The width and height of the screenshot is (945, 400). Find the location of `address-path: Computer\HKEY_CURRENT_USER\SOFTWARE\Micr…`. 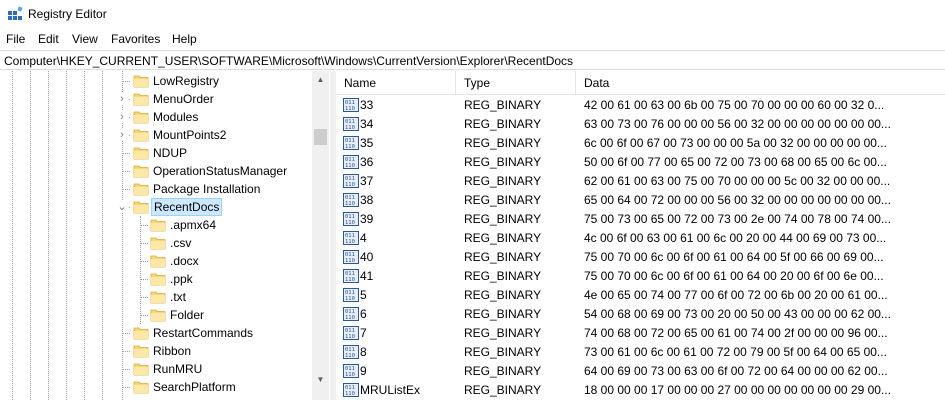

address-path: Computer\HKEY_CURRENT_USER\SOFTWARE\Micr… is located at coordinates (288, 61).